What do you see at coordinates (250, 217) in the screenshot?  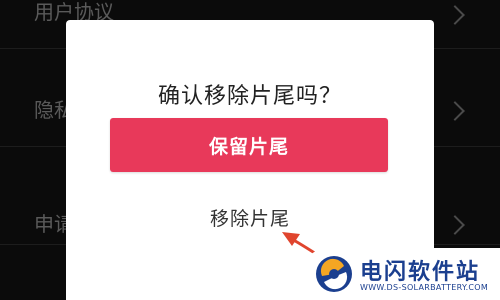 I see `remove-ending-button: 移除片尾` at bounding box center [250, 217].